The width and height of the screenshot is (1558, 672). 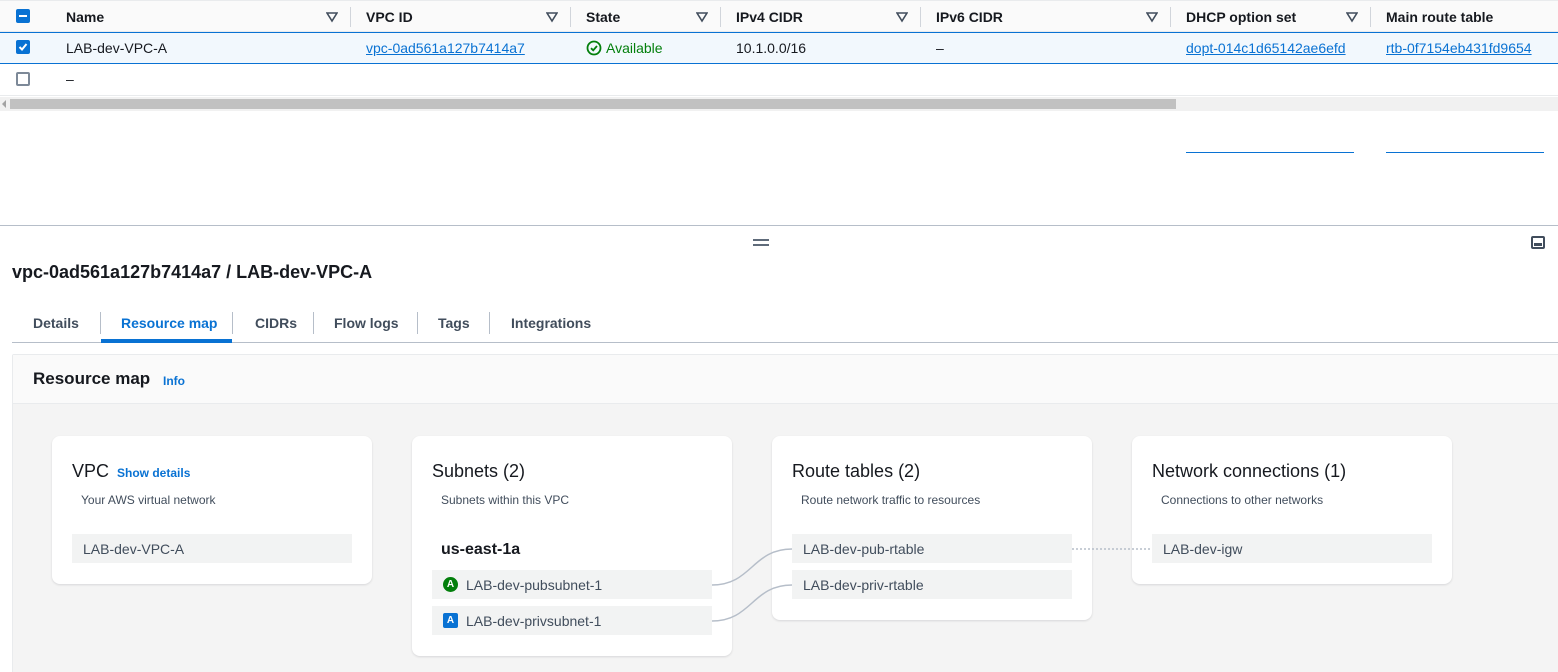 I want to click on scrollbar-thumb, so click(x=593, y=104).